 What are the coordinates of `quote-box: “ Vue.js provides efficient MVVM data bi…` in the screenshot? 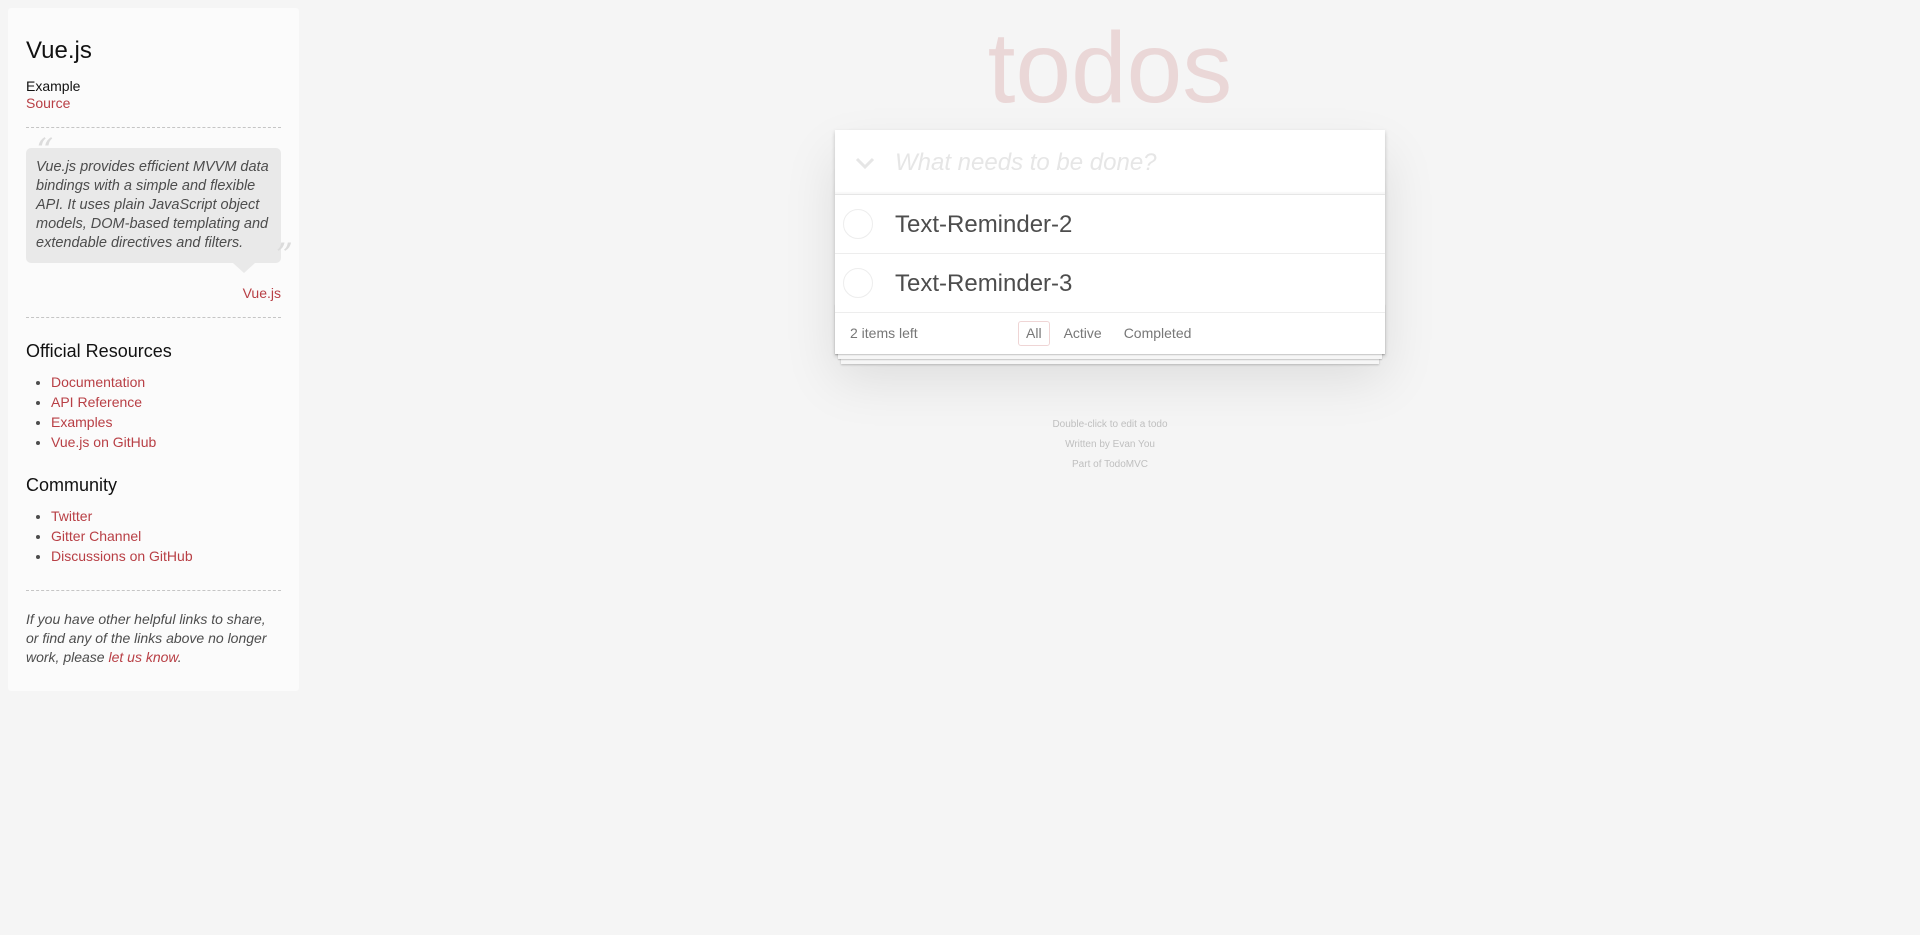 It's located at (159, 203).